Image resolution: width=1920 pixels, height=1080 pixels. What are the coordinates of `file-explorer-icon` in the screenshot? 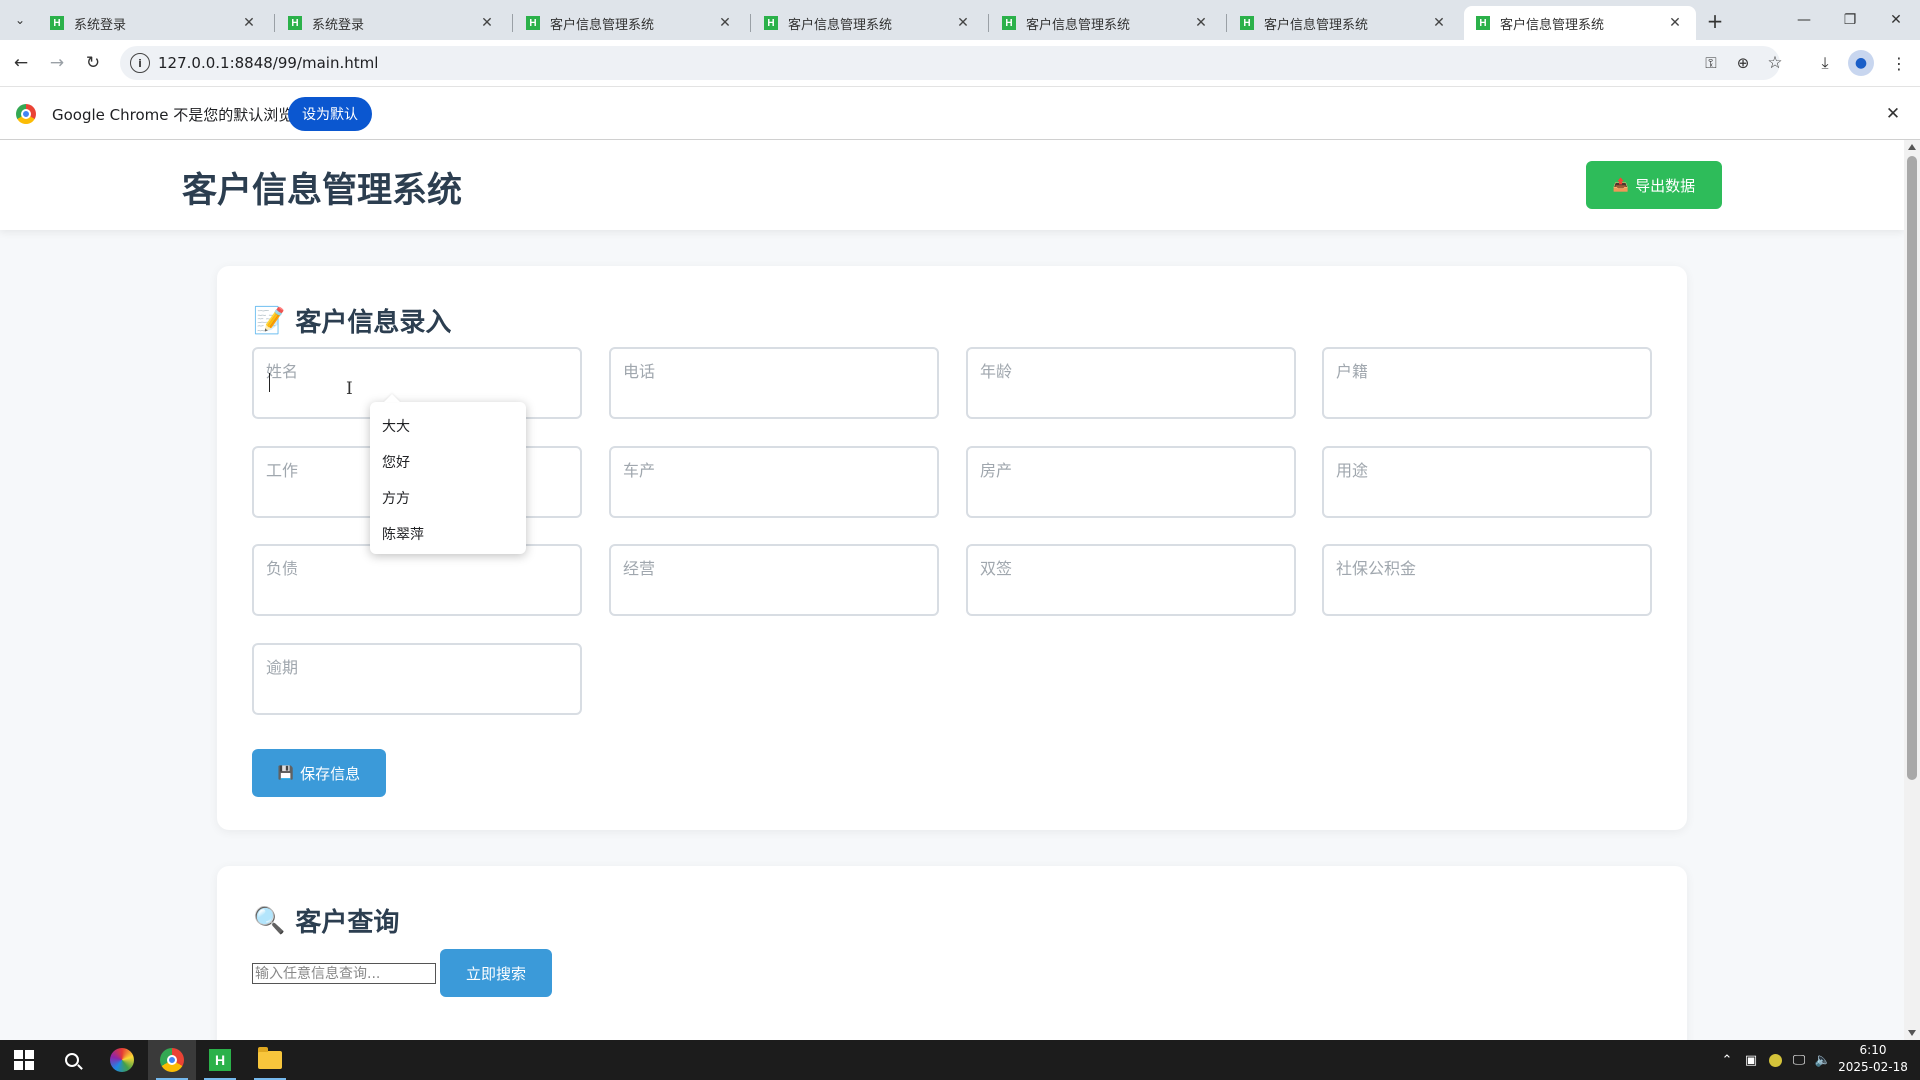 It's located at (270, 1058).